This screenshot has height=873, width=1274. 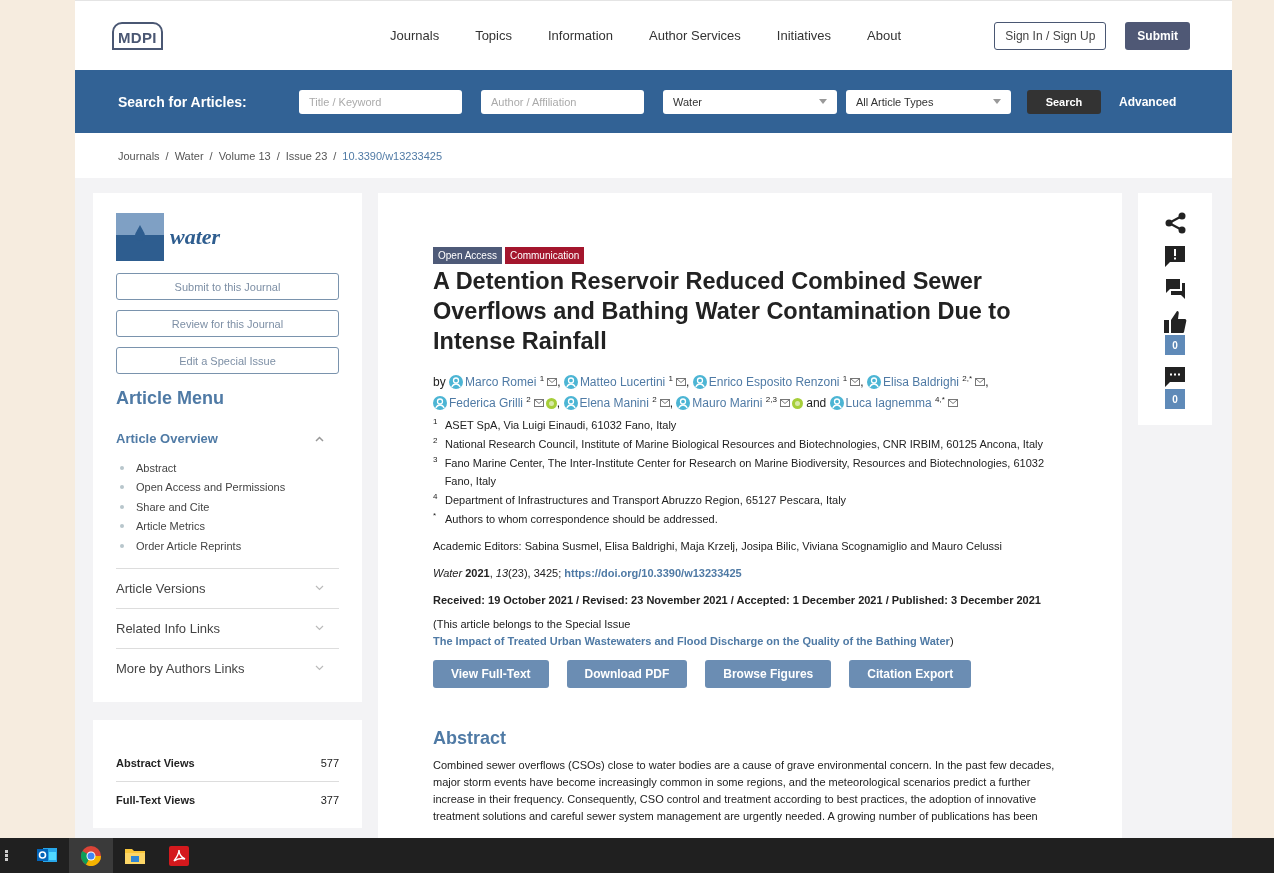 I want to click on report-icon, so click(x=1175, y=256).